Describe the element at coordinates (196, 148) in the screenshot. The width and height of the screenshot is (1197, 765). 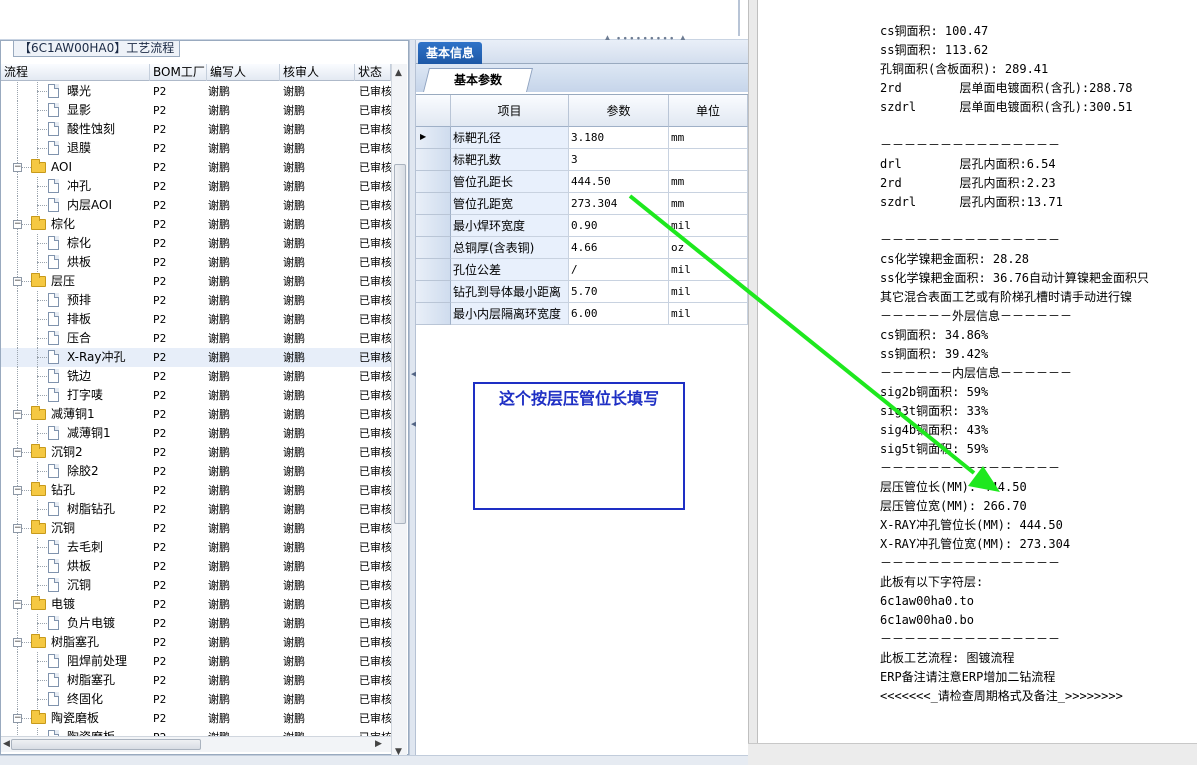
I see `tree-row: 退膜 P2 谢鹏 谢鹏 已审核` at that location.